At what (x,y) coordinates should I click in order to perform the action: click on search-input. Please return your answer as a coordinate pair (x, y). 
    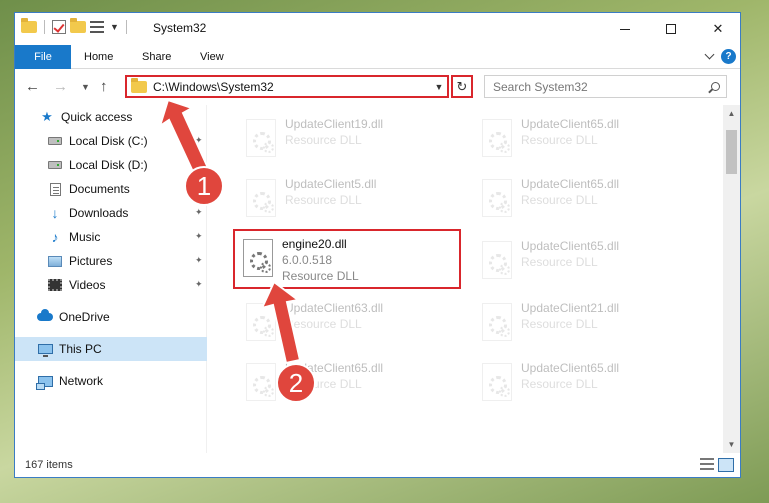
    Looking at the image, I should click on (598, 86).